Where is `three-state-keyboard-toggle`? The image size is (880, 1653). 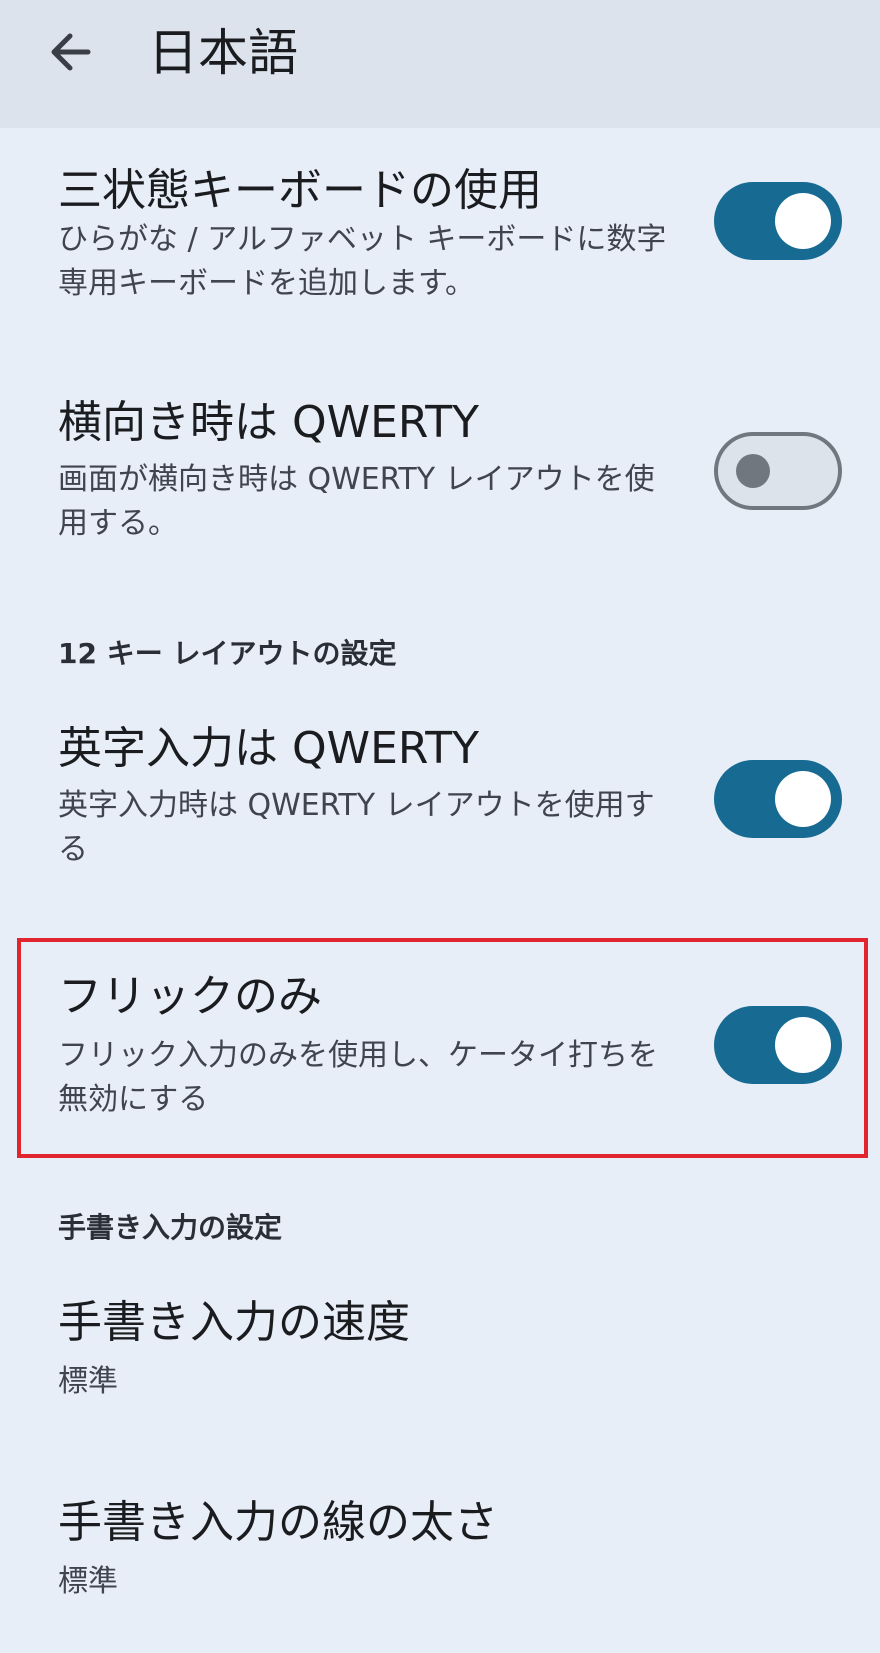 three-state-keyboard-toggle is located at coordinates (778, 221).